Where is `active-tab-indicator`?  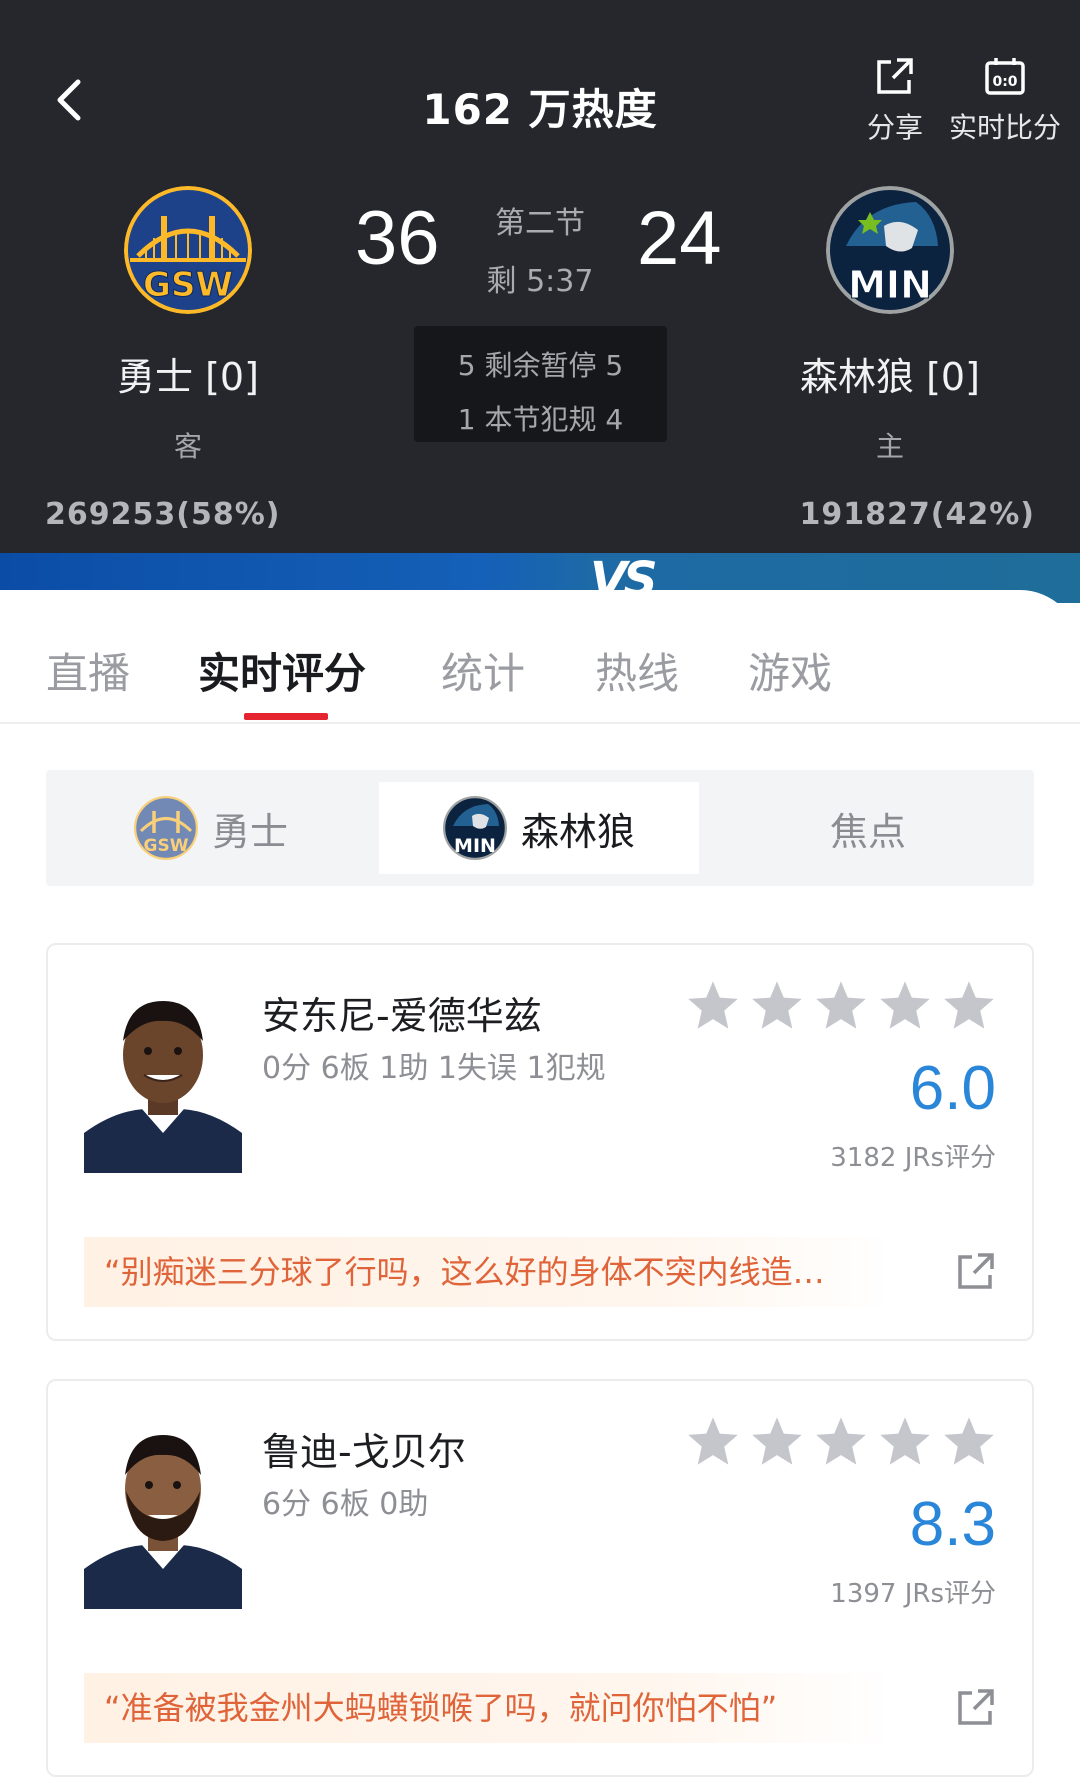 active-tab-indicator is located at coordinates (286, 716).